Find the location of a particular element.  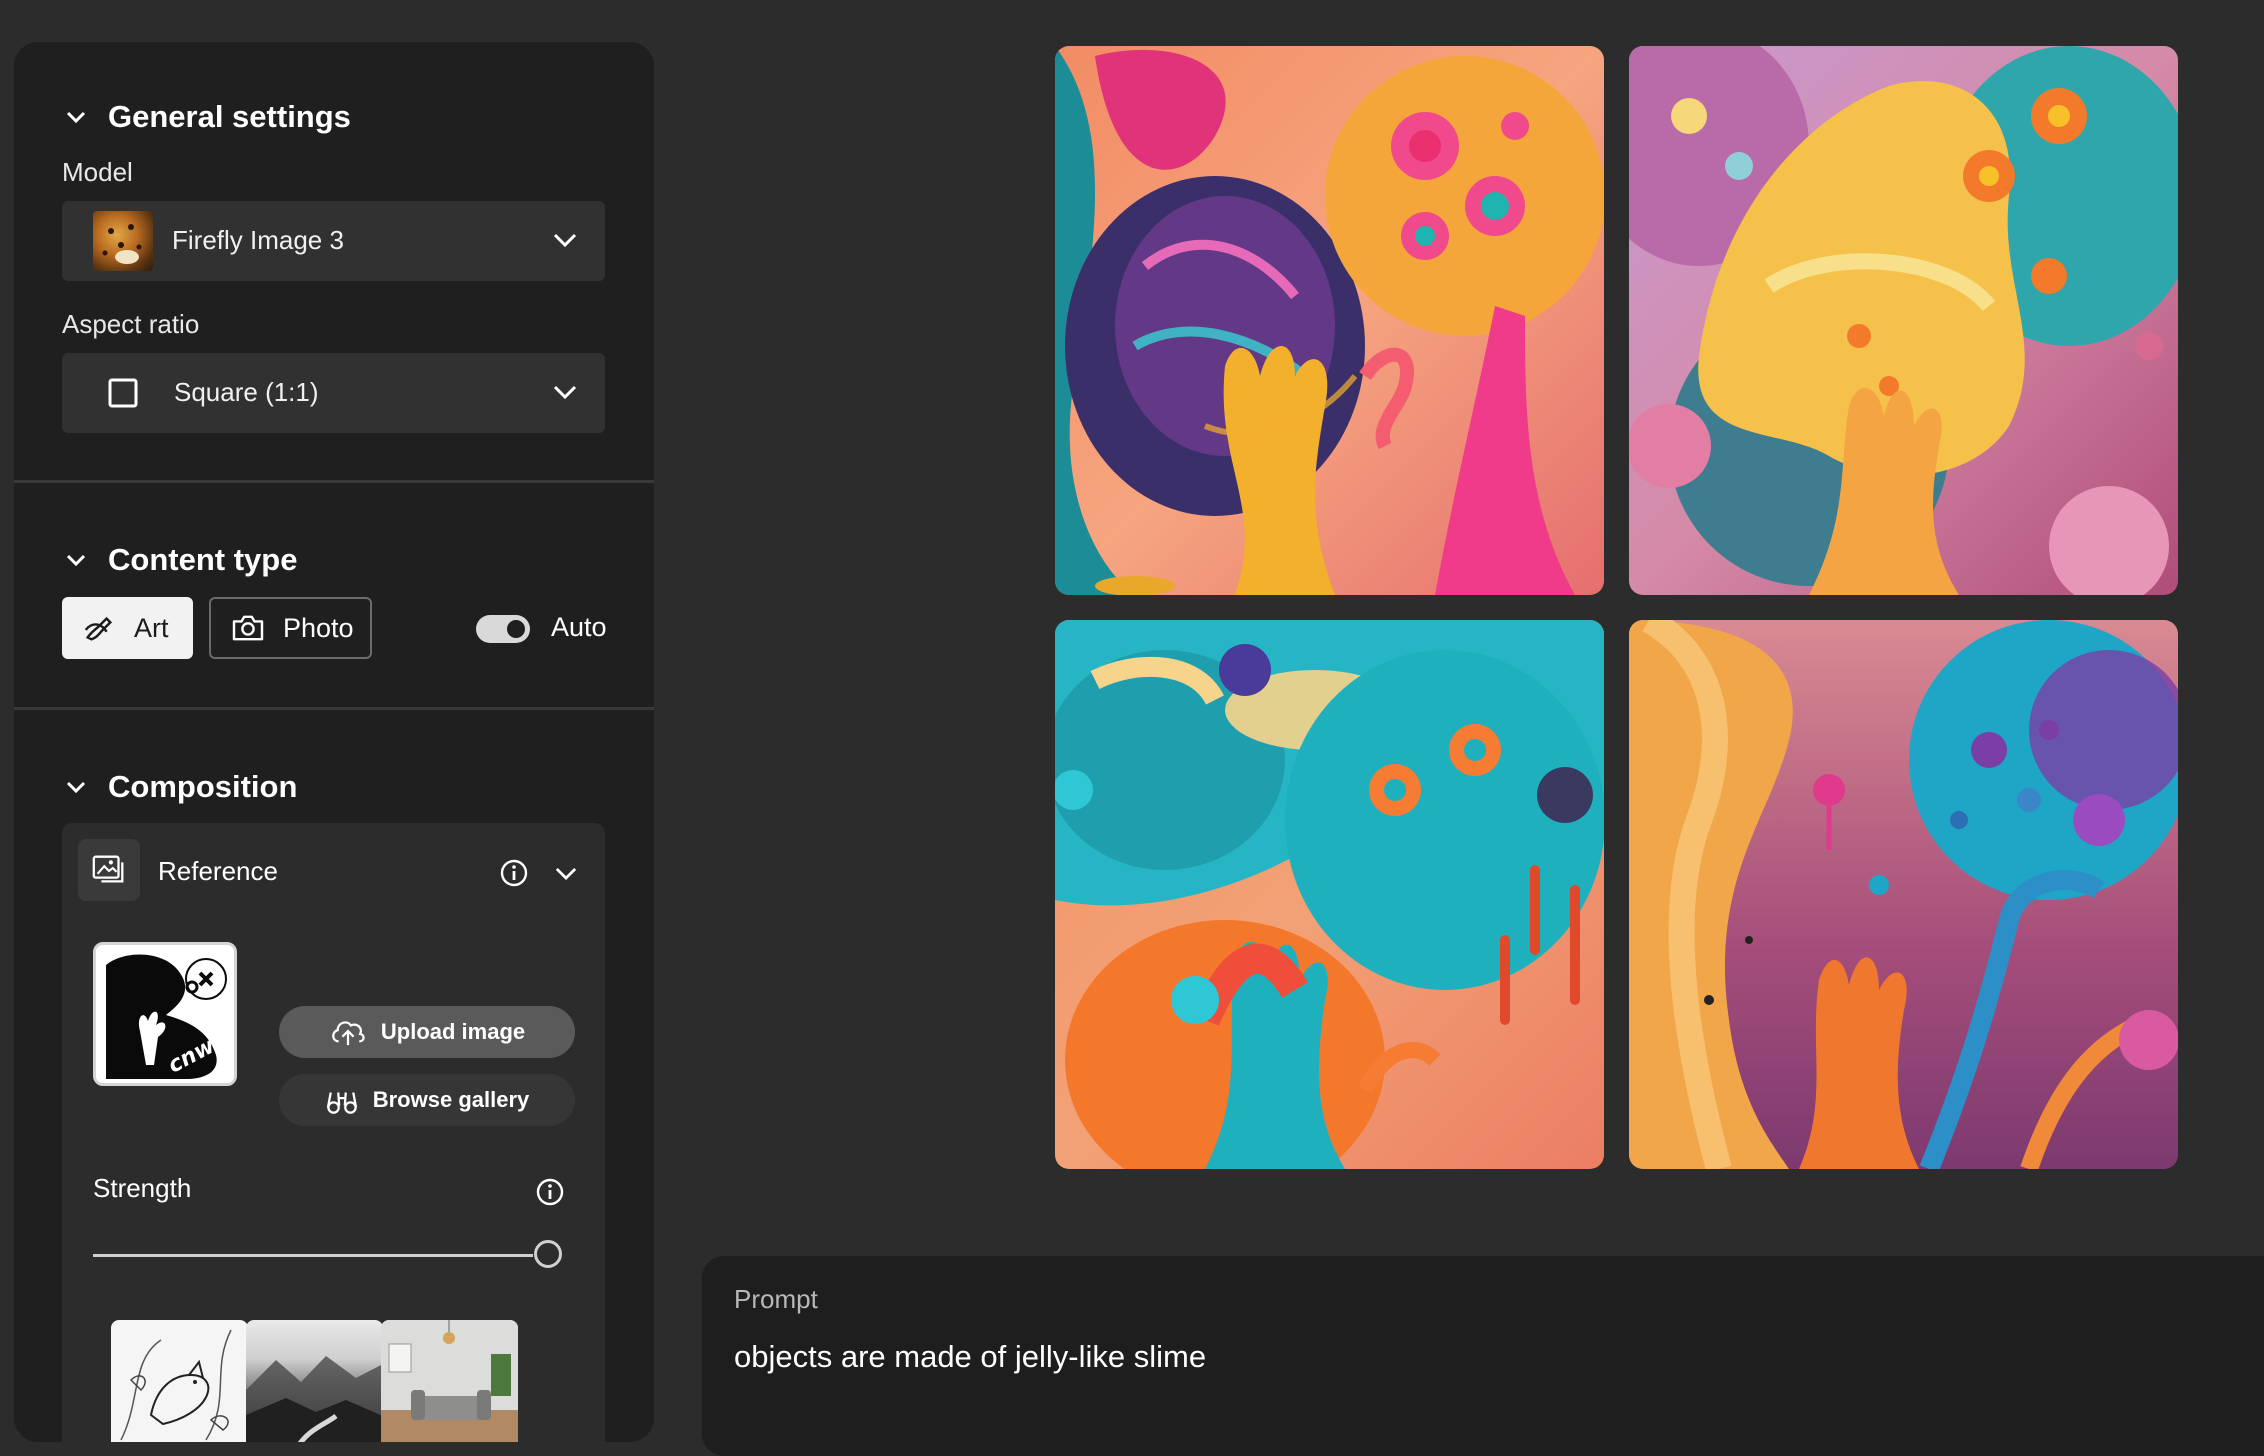

aspect-ratio-label: Aspect ratio is located at coordinates (131, 324).